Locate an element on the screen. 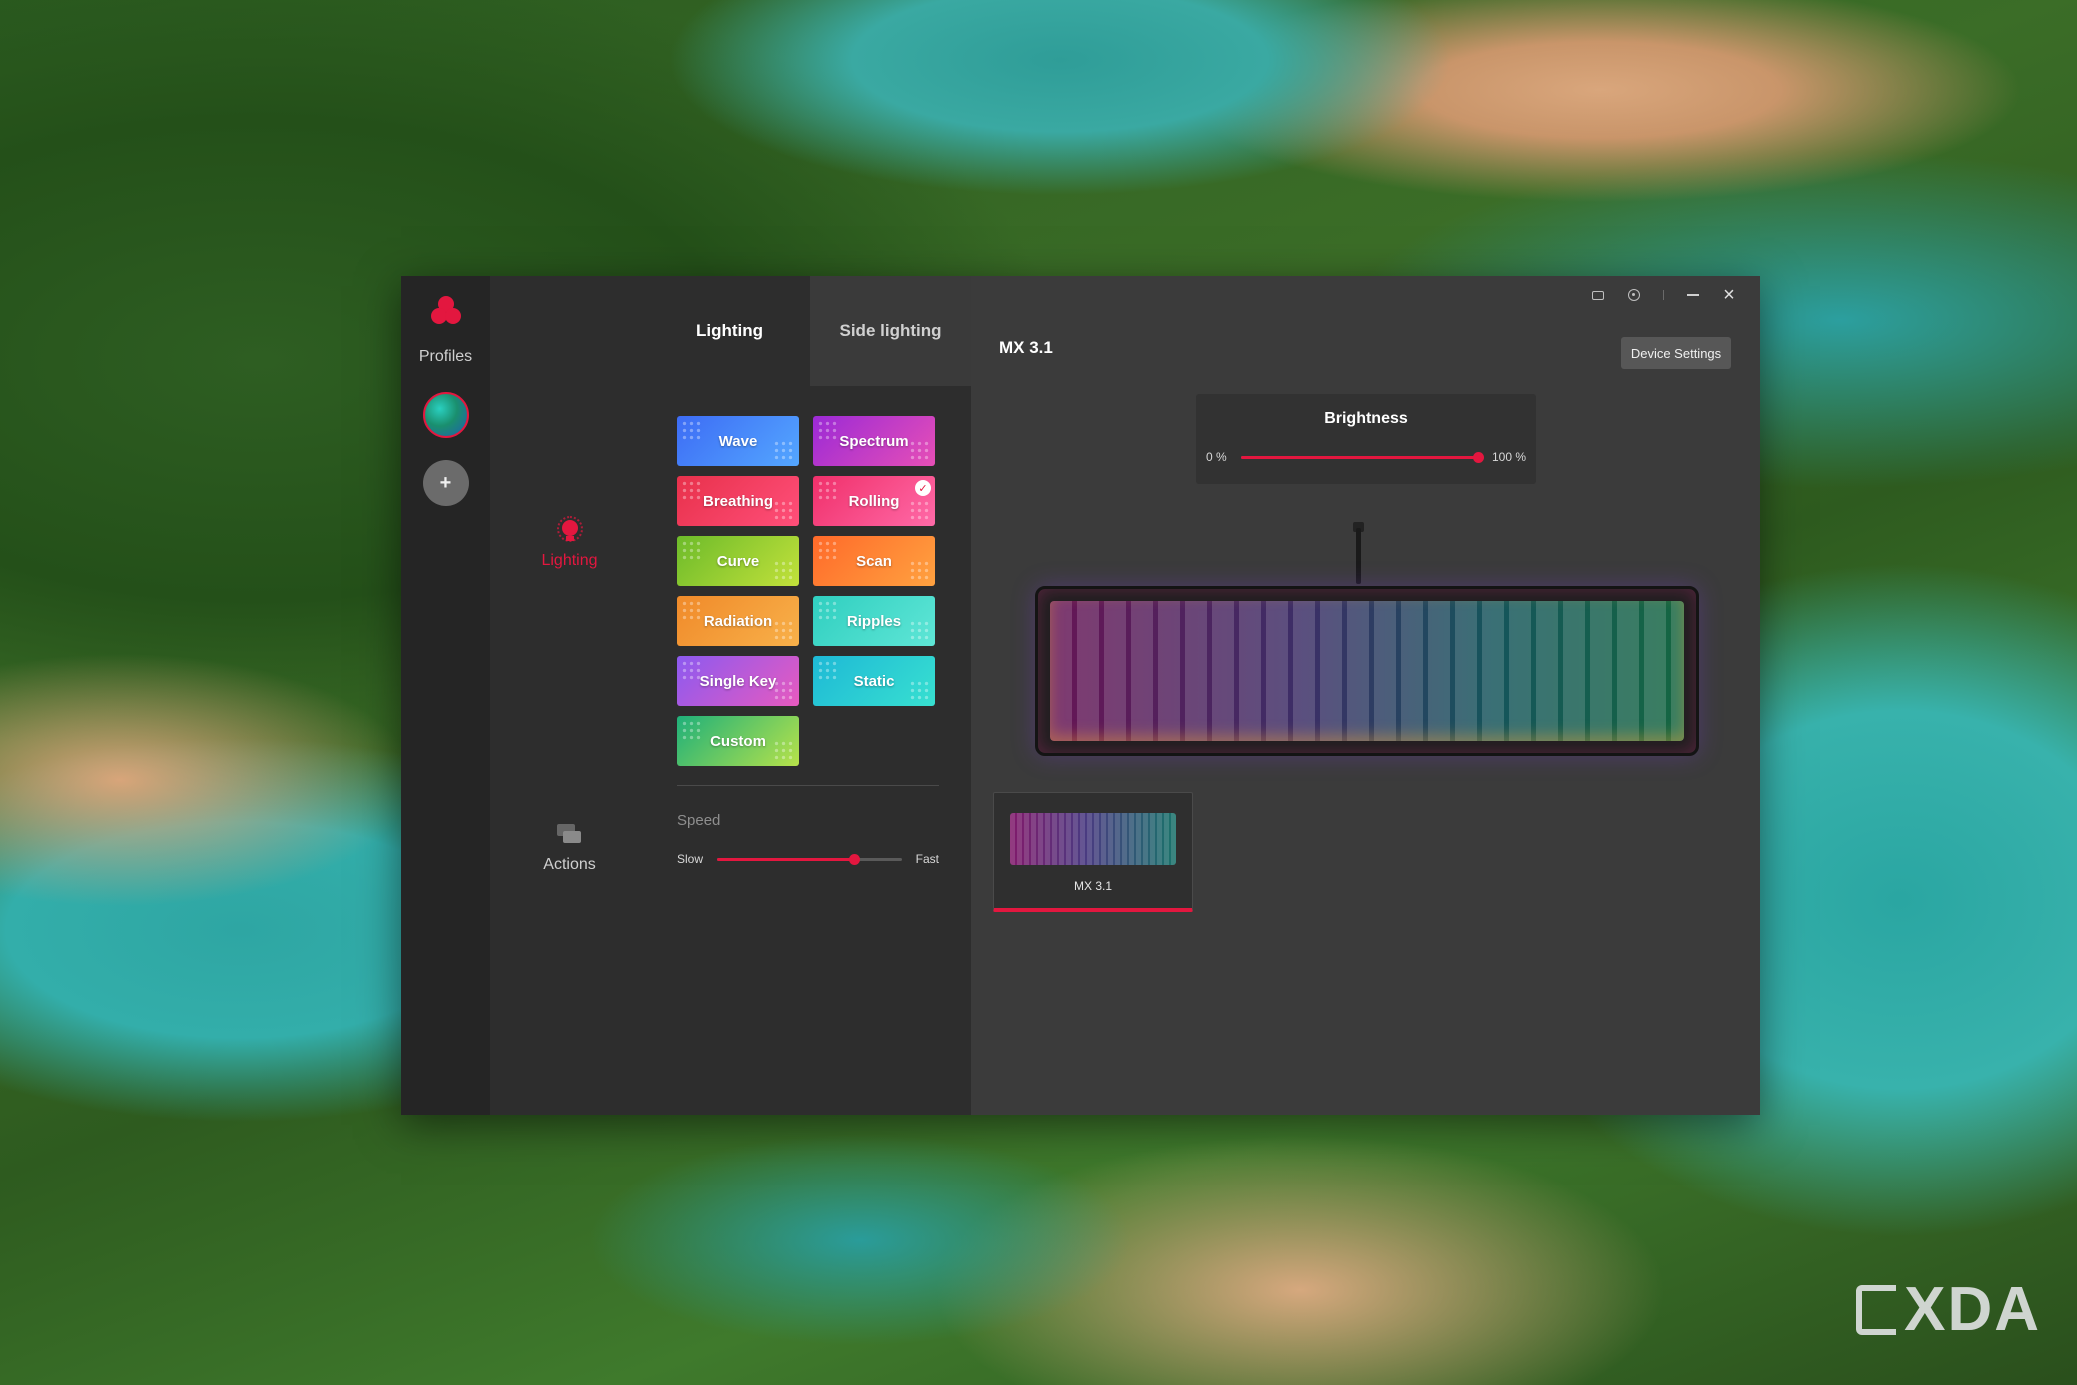  effect-wave-button: Wave is located at coordinates (738, 441).